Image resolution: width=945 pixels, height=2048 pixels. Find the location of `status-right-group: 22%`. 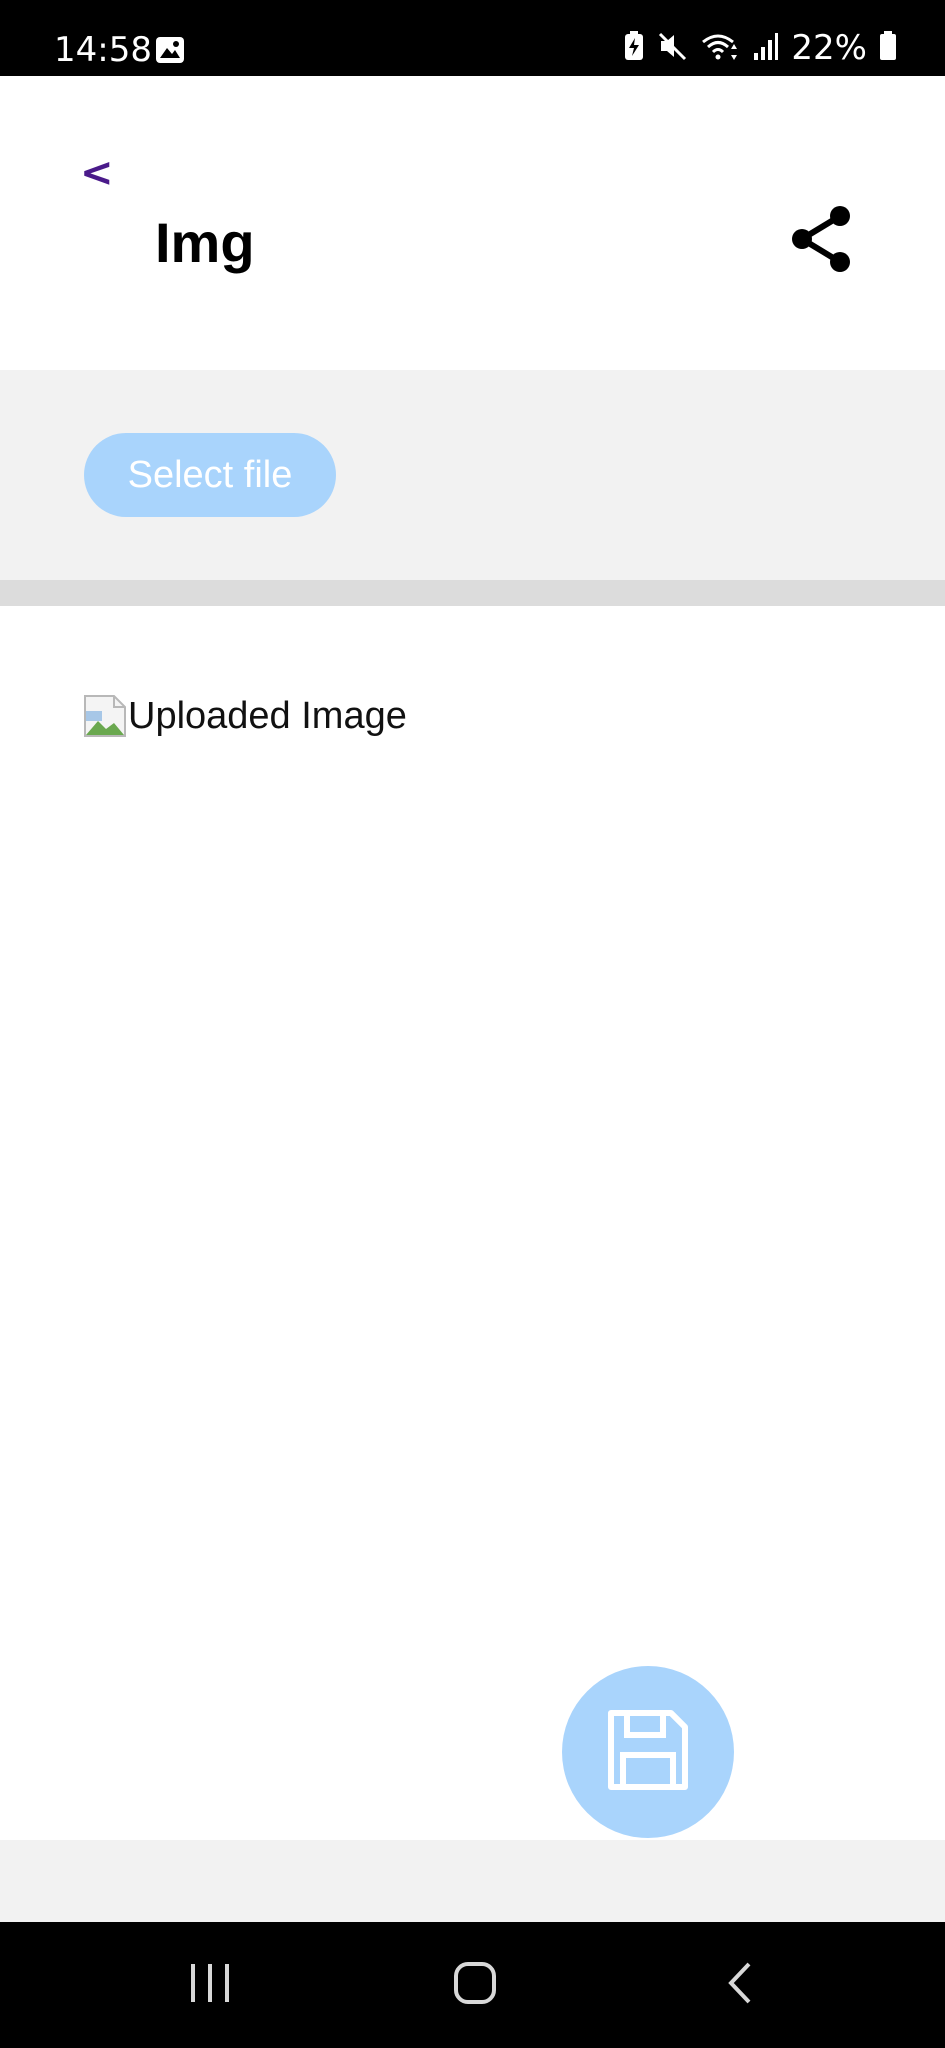

status-right-group: 22% is located at coordinates (760, 48).